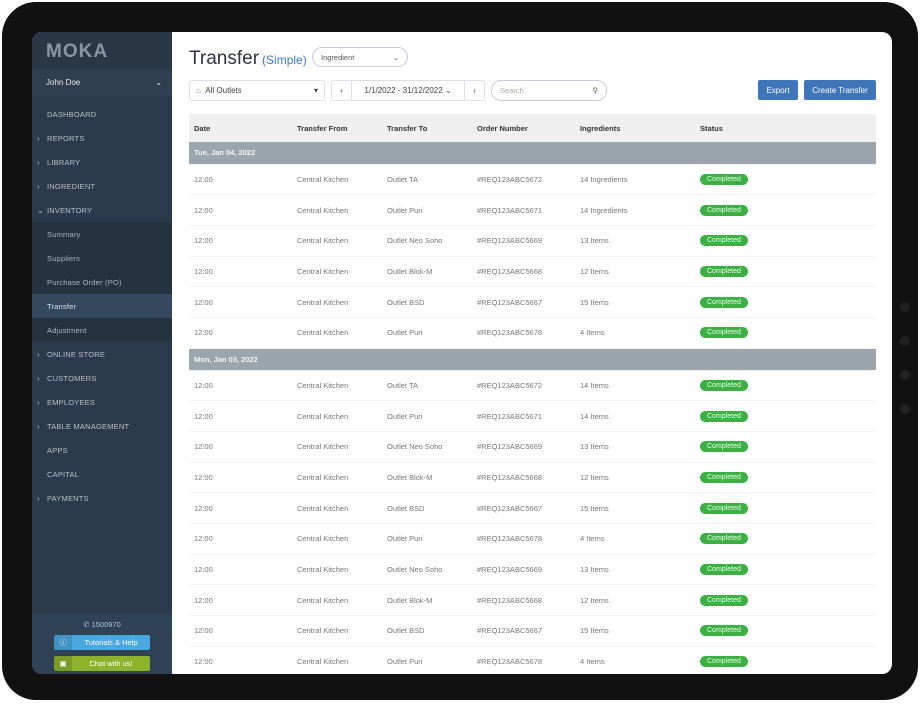 This screenshot has height=704, width=920. Describe the element at coordinates (102, 624) in the screenshot. I see `support-phone: ✆ 1500970` at that location.